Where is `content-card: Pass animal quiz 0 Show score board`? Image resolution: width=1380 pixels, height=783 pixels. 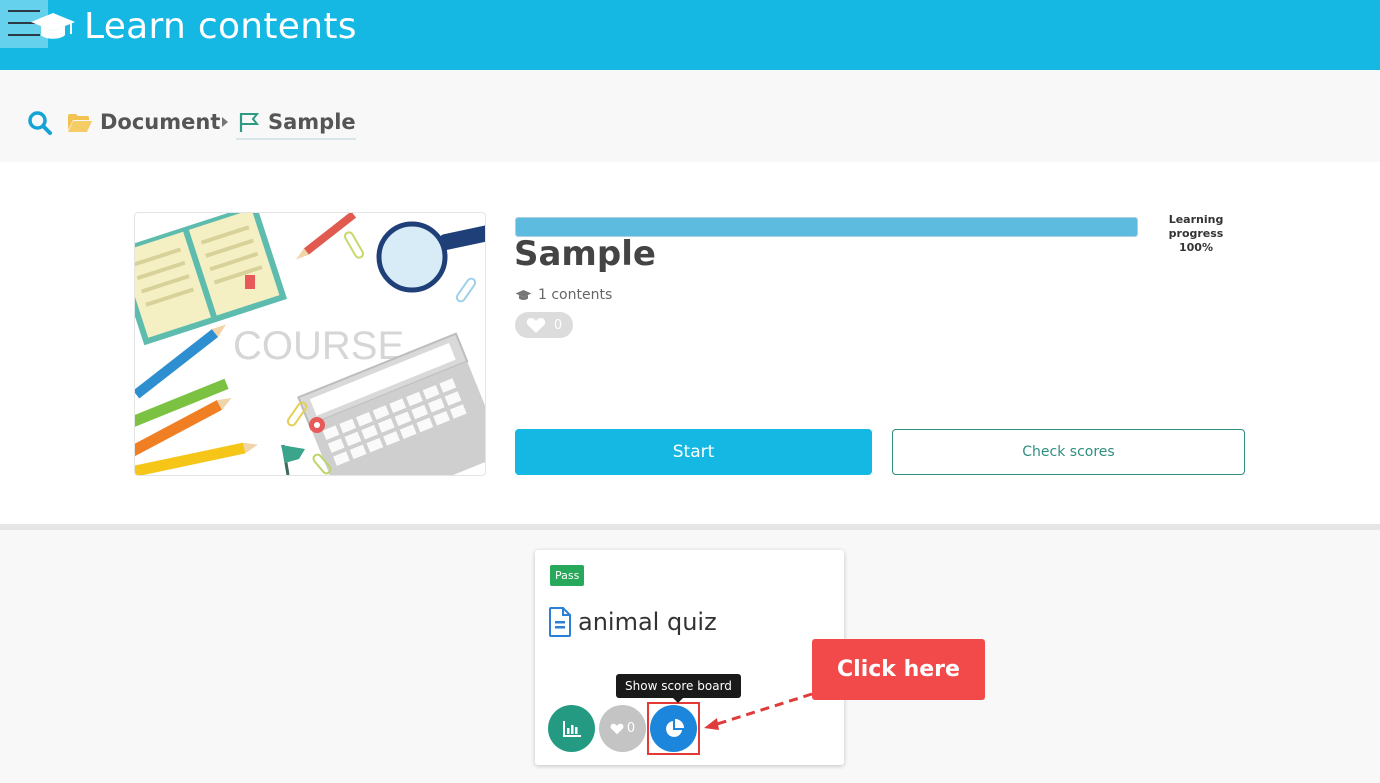
content-card: Pass animal quiz 0 Show score board is located at coordinates (689, 657).